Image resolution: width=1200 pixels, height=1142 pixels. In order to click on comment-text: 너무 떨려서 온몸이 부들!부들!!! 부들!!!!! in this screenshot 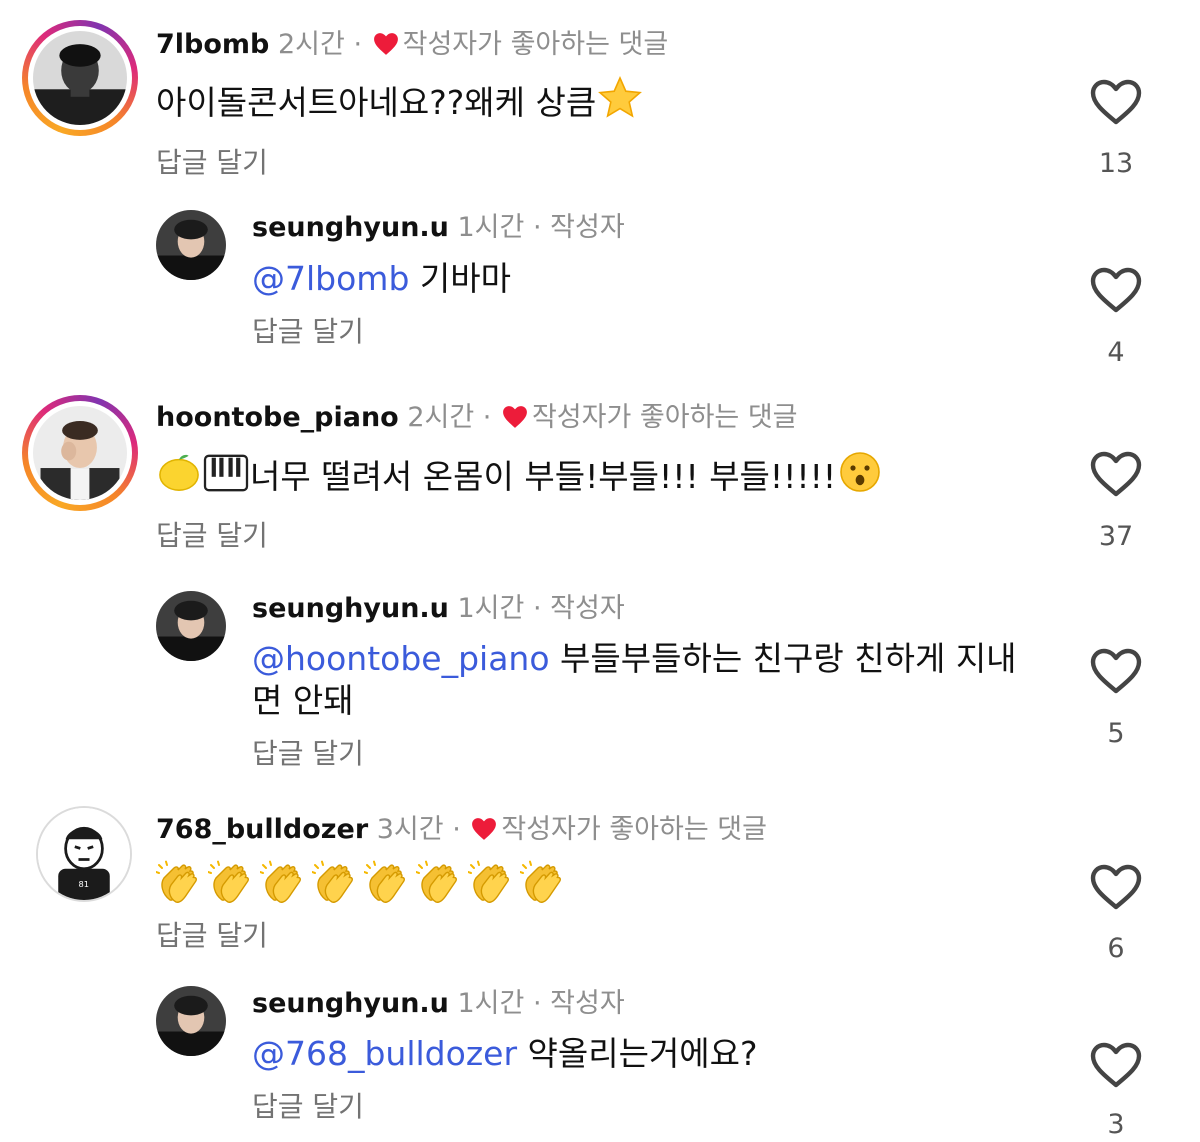, I will do `click(520, 474)`.